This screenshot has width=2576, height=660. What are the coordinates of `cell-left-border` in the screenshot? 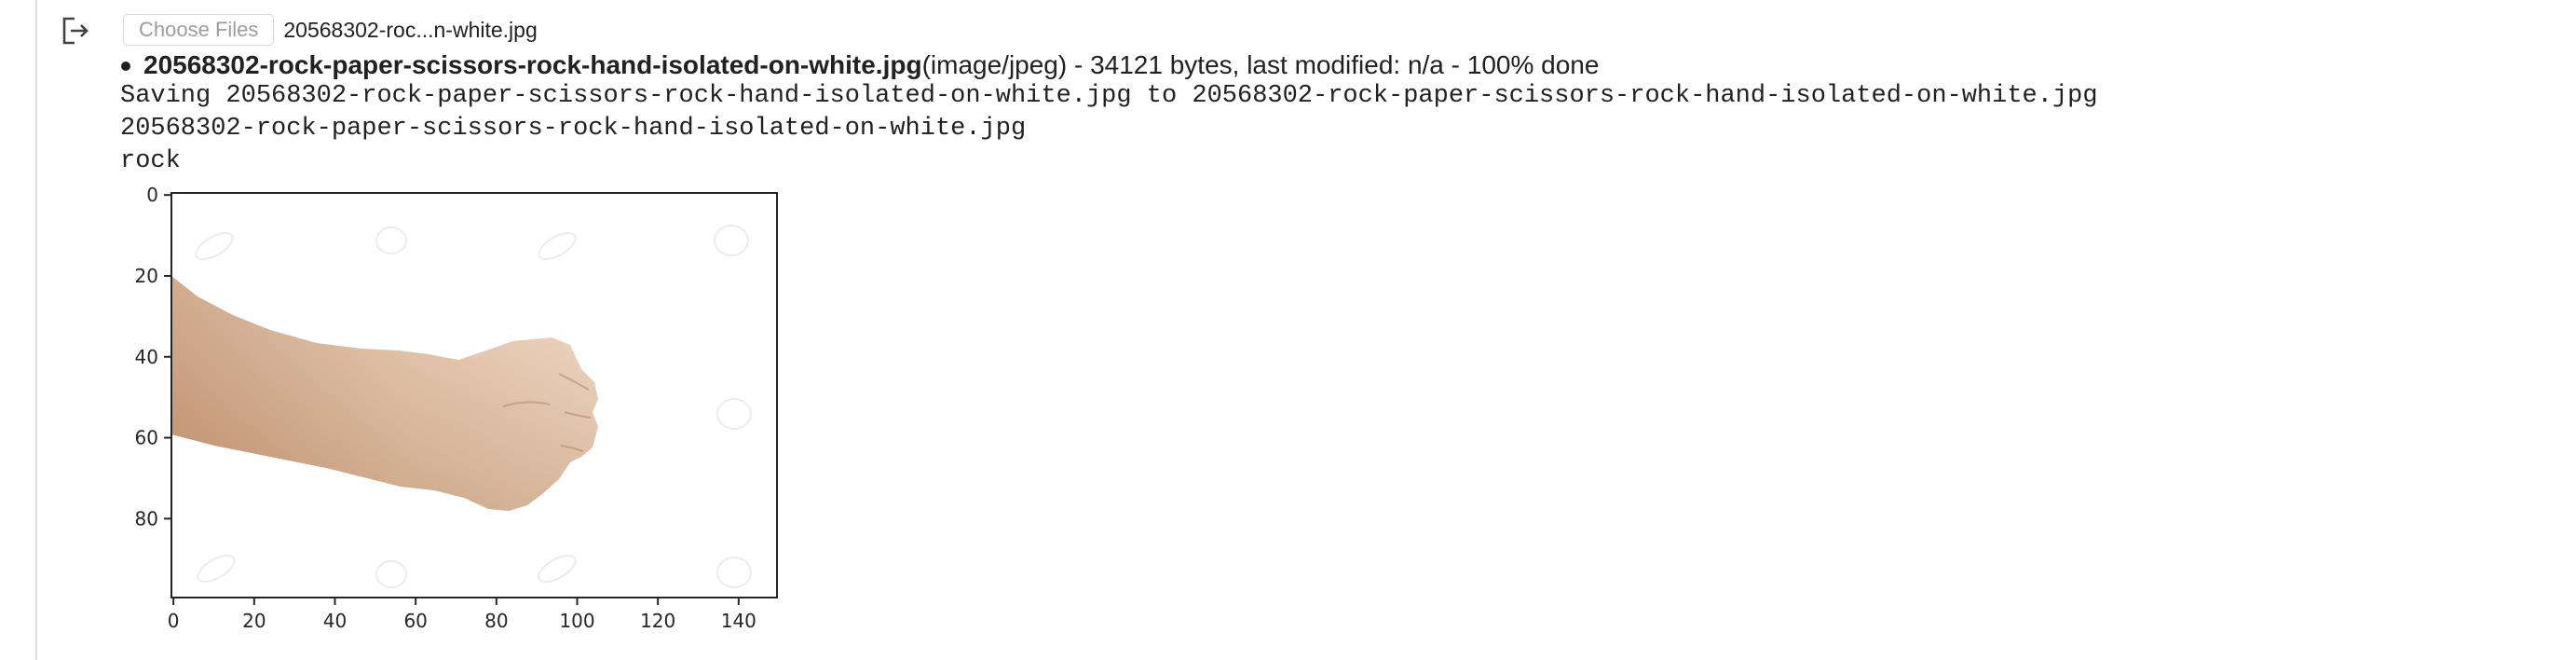 It's located at (36, 330).